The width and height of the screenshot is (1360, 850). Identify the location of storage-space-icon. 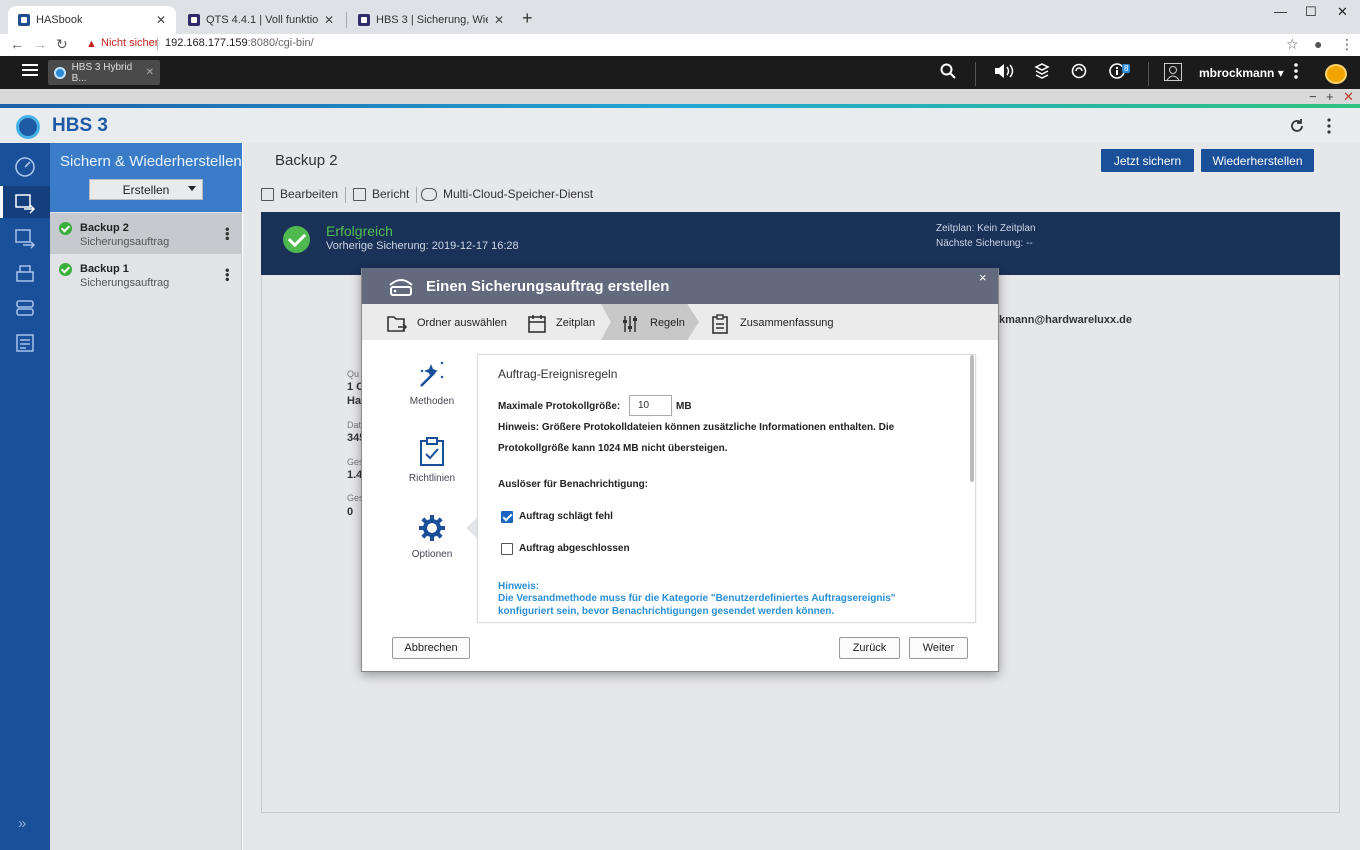
(25, 273).